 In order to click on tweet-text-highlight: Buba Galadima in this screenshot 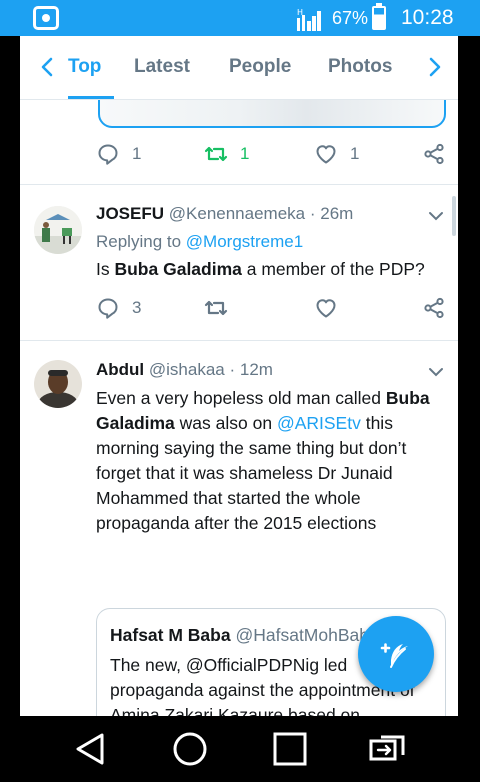, I will do `click(178, 269)`.